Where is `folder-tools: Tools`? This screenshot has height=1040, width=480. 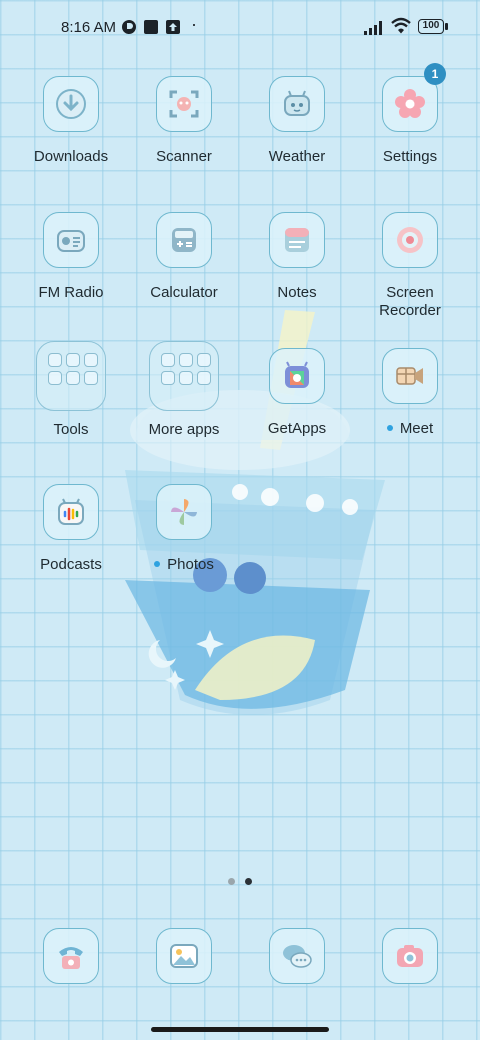
folder-tools: Tools is located at coordinates (71, 390).